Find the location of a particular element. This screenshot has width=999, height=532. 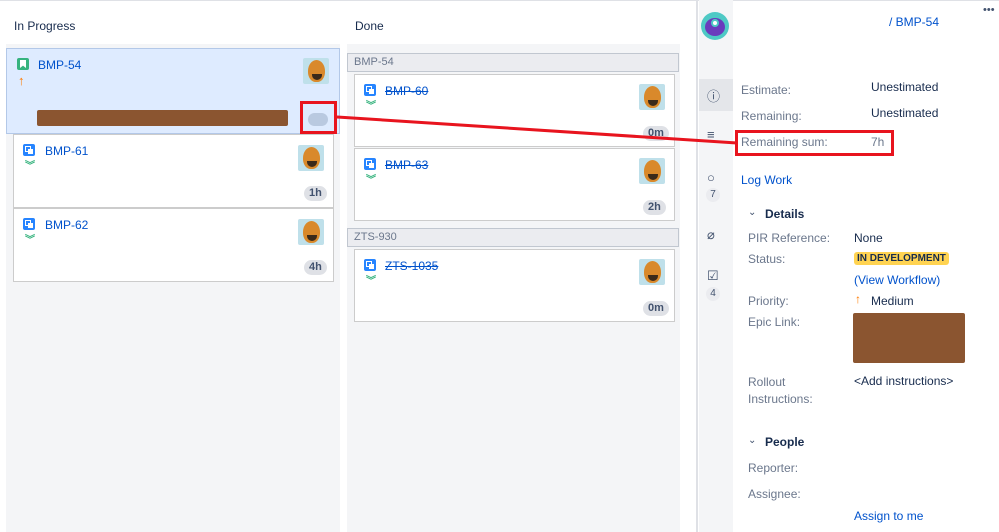

annotation-line is located at coordinates (537, 130).